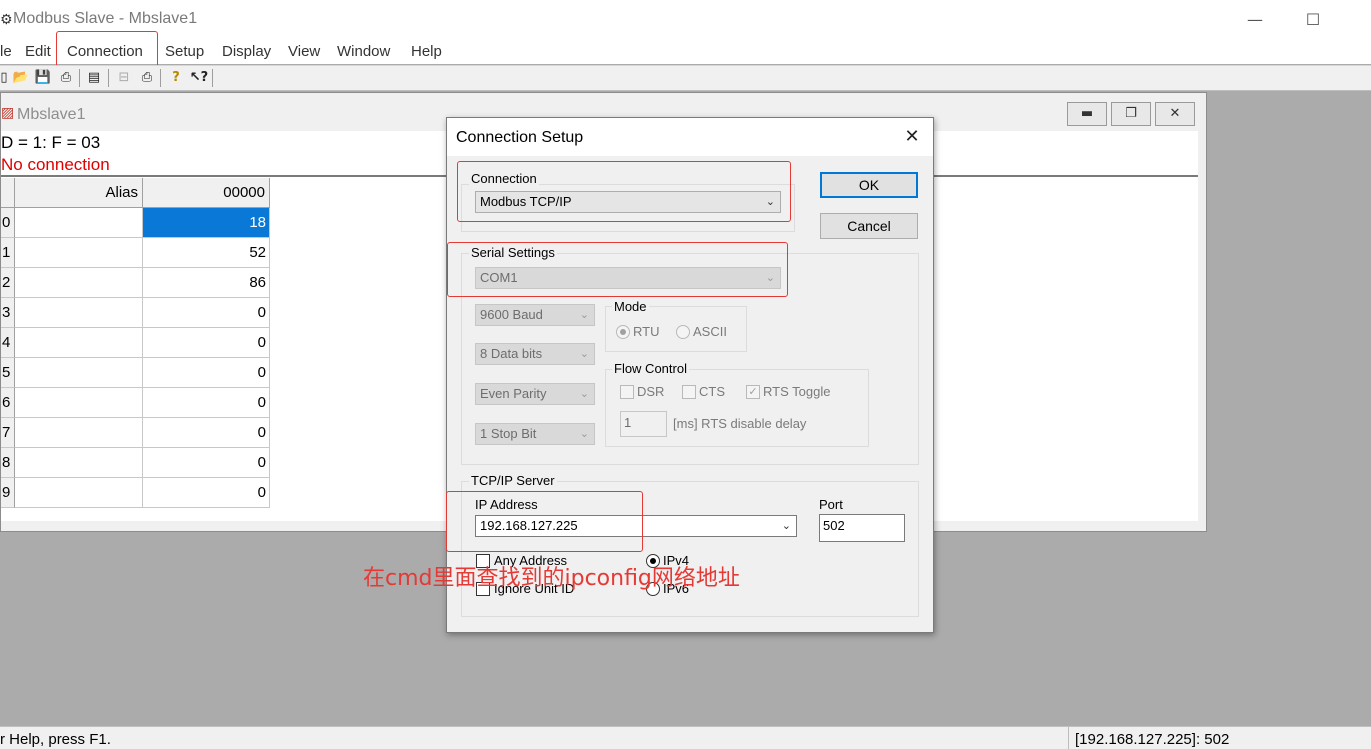 The image size is (1371, 749). Describe the element at coordinates (21, 78) in the screenshot. I see `open-icon: 📂` at that location.